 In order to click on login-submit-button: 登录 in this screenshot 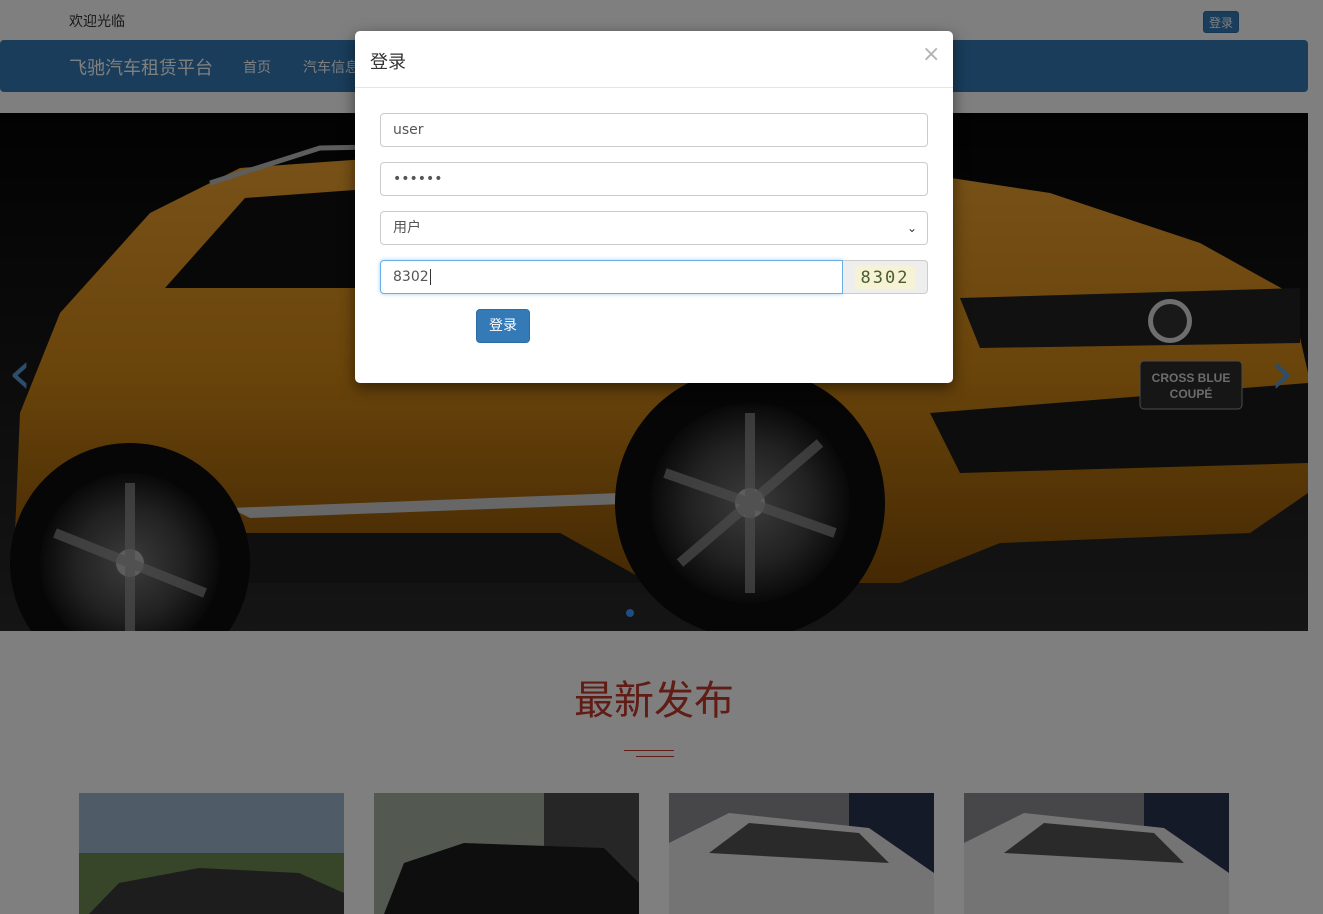, I will do `click(503, 326)`.